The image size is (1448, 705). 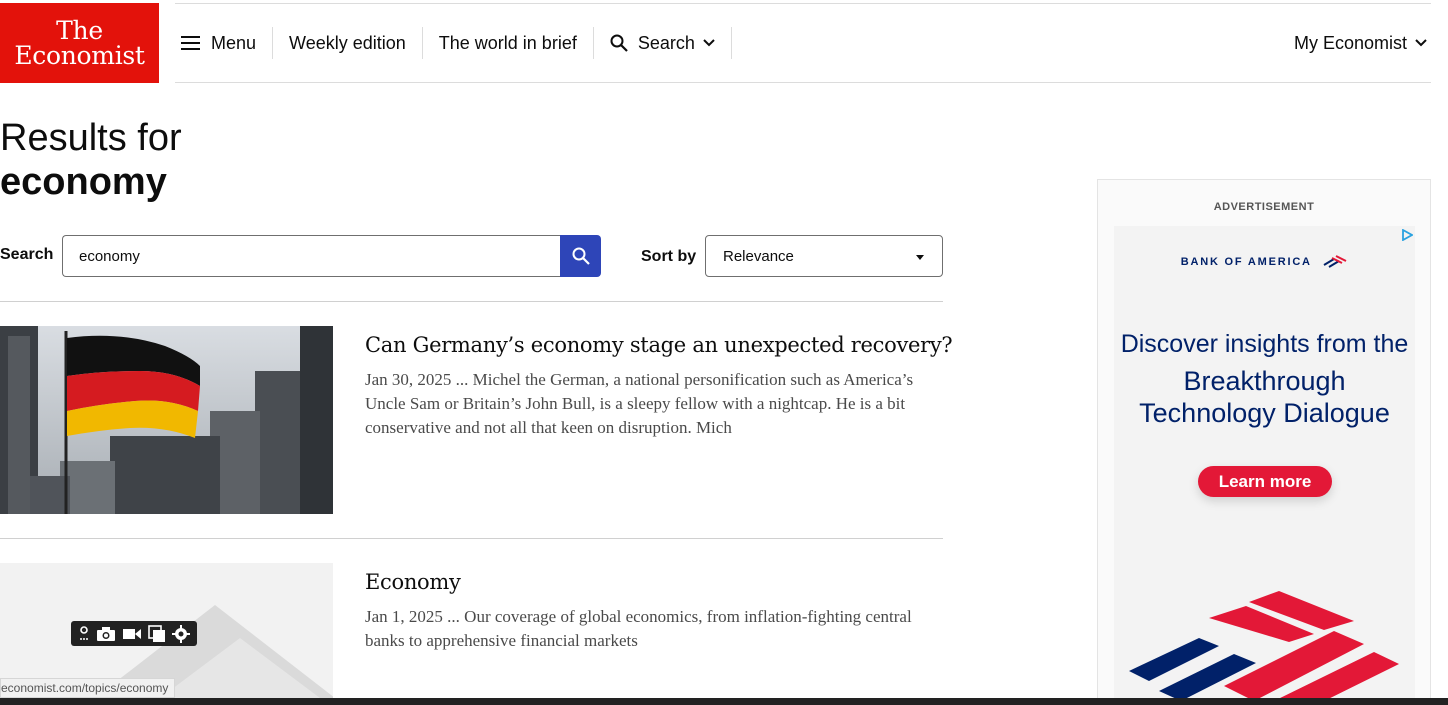 I want to click on search-menu-button: Search, so click(x=663, y=43).